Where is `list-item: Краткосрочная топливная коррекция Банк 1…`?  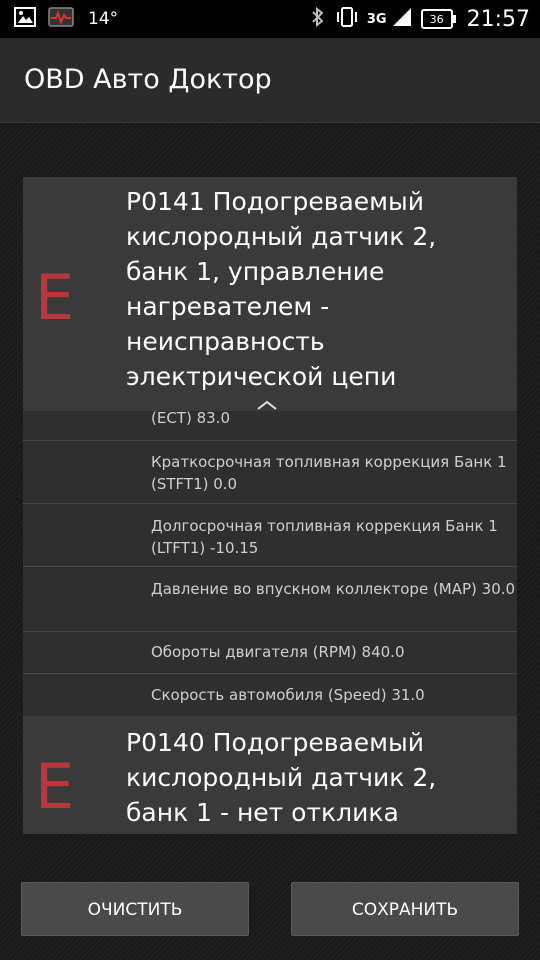 list-item: Краткосрочная топливная коррекция Банк 1… is located at coordinates (270, 472).